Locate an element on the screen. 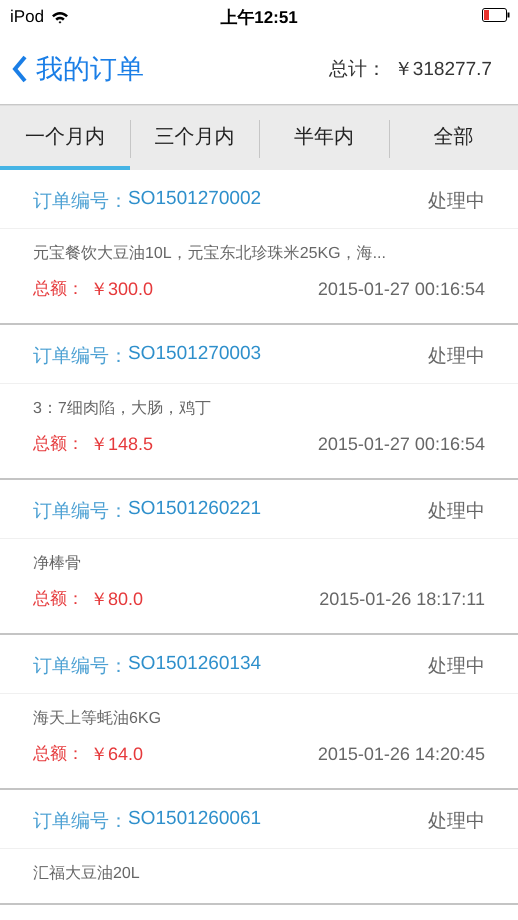  order-number: SO1501260061 is located at coordinates (195, 819).